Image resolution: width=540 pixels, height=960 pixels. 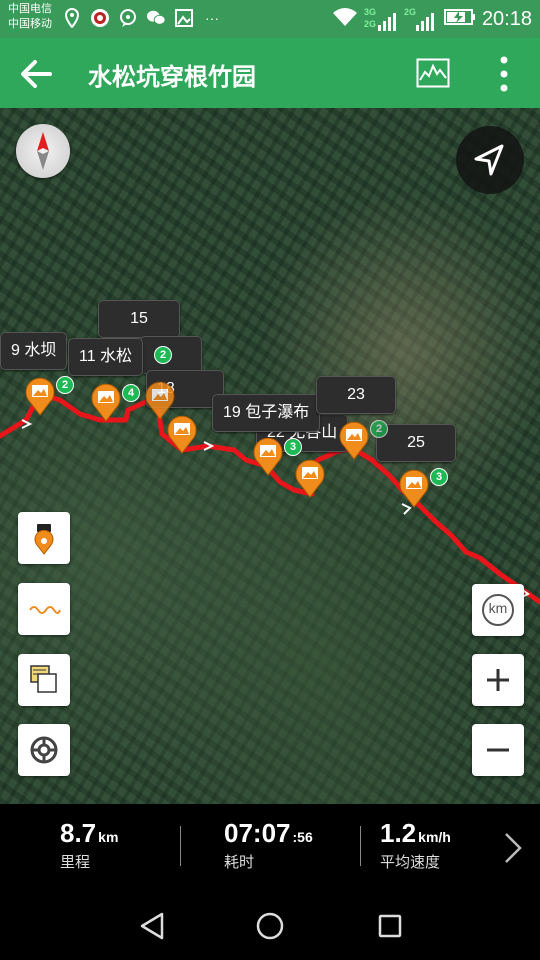 I want to click on chevron-right-icon, so click(x=513, y=848).